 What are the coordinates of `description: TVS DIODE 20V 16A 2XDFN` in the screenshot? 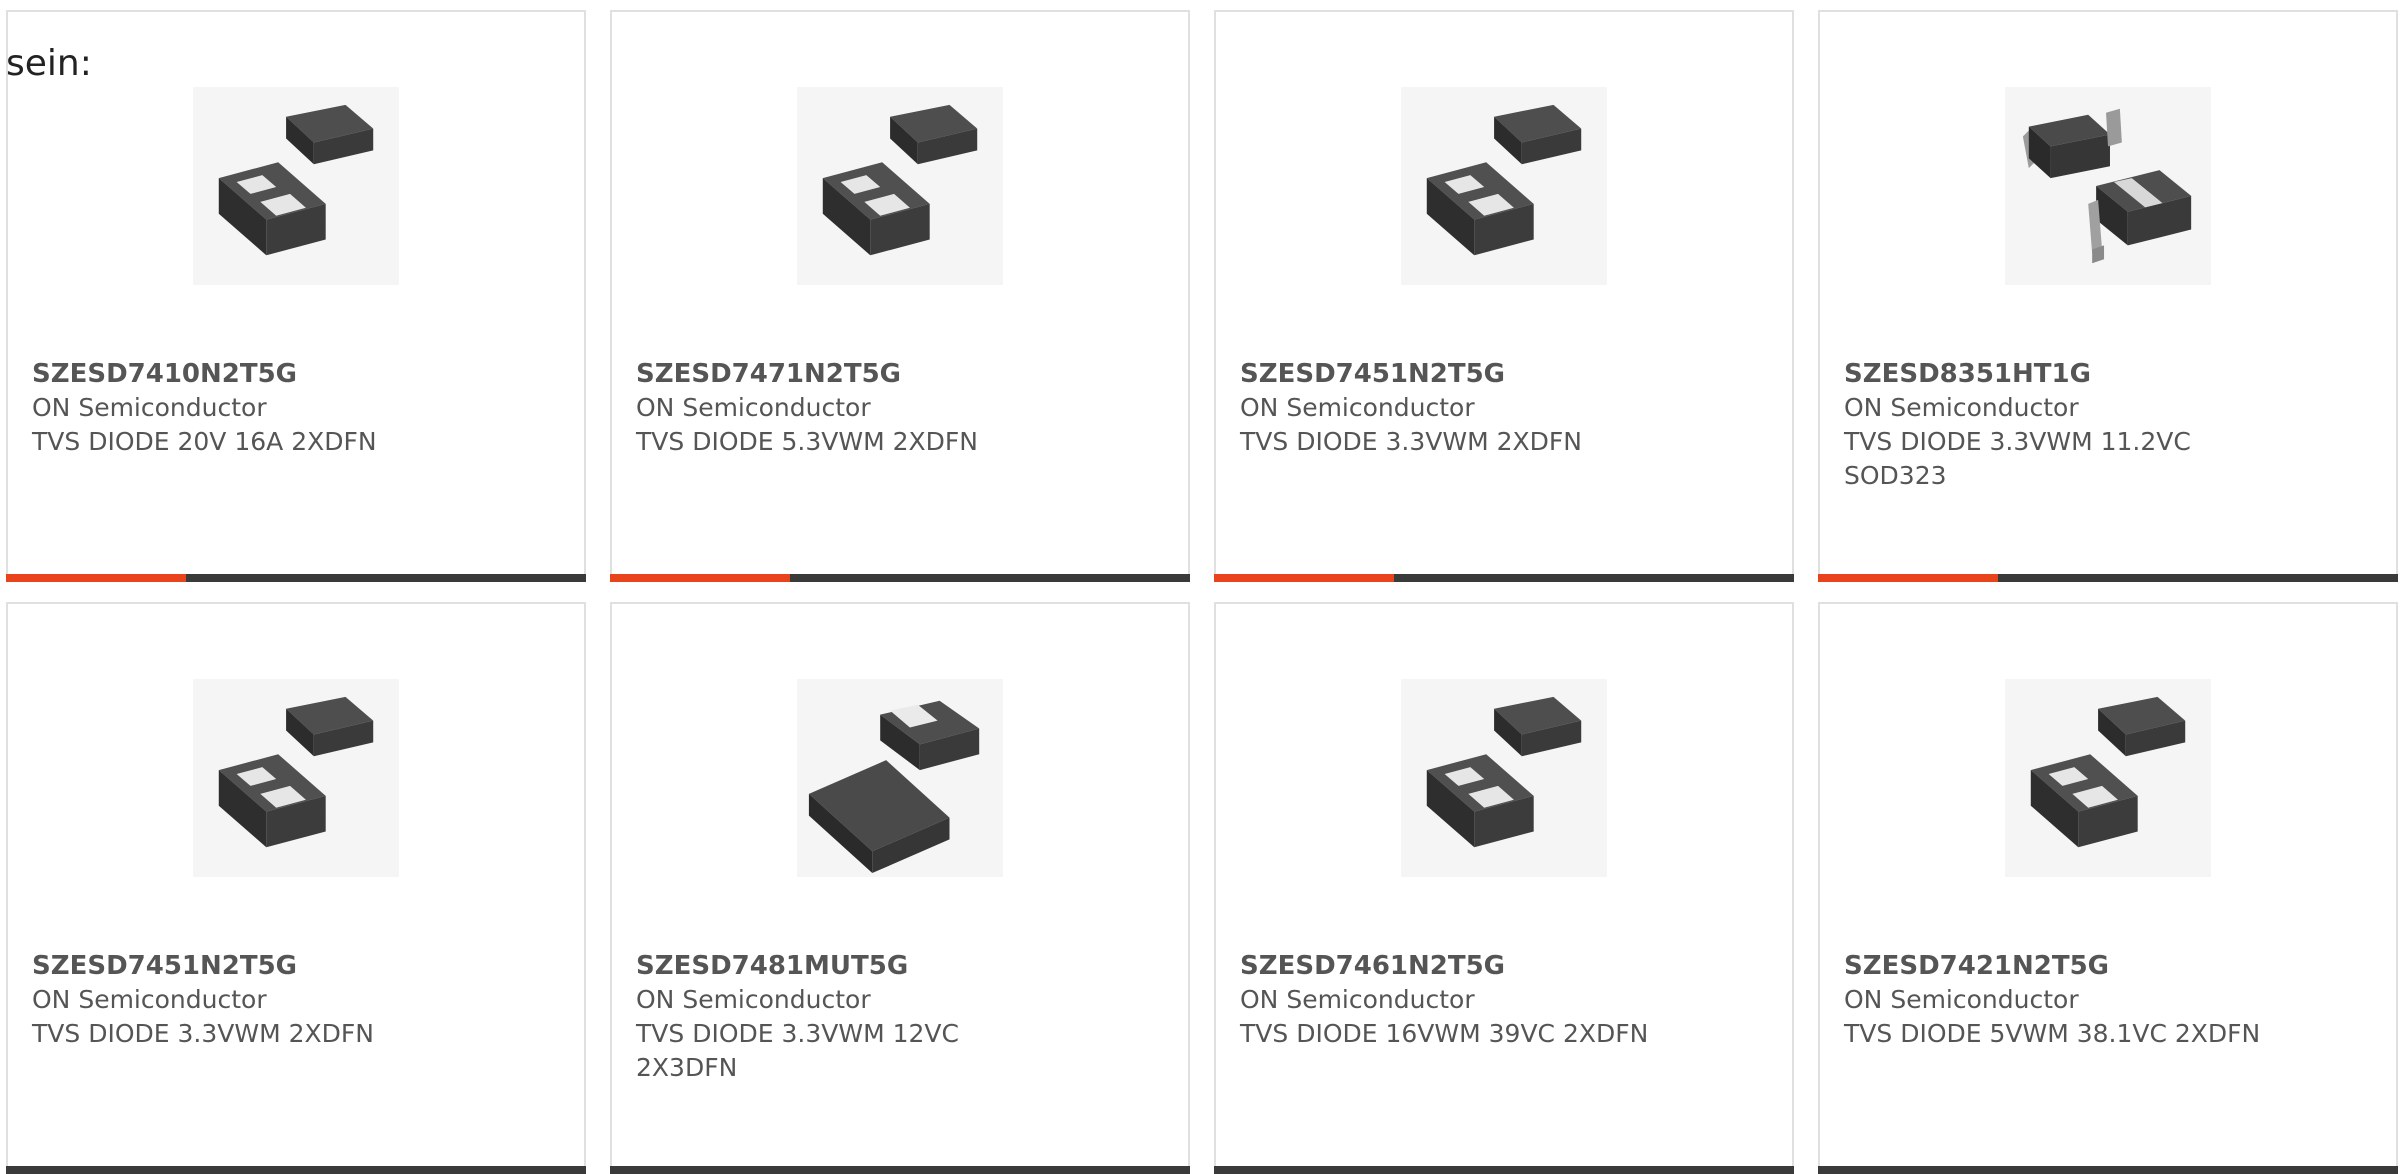 It's located at (204, 441).